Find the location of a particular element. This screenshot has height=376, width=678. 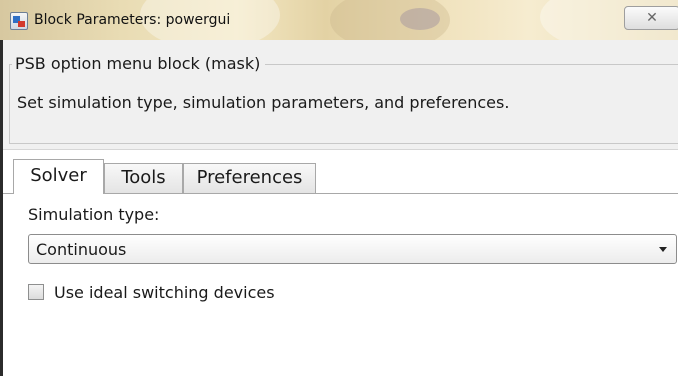

tab-tools: Tools is located at coordinates (143, 178).